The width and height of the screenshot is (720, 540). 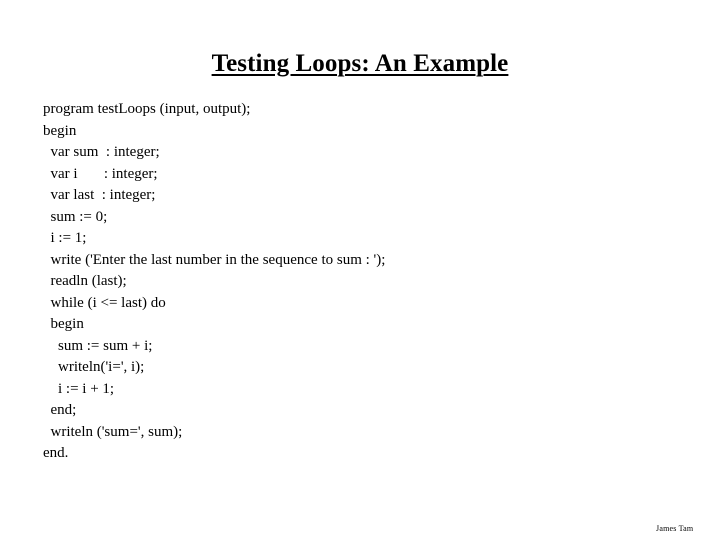 I want to click on code-line: readln (last);, so click(x=85, y=281).